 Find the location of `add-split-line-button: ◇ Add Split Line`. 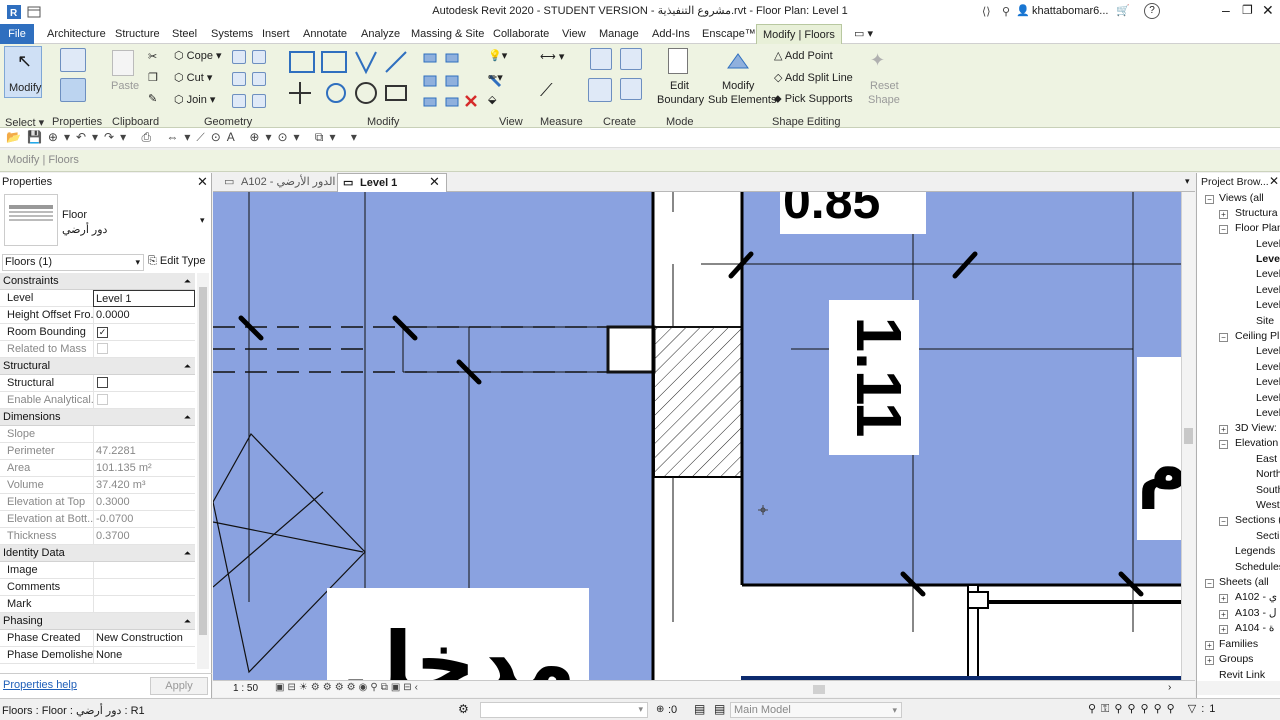

add-split-line-button: ◇ Add Split Line is located at coordinates (813, 77).